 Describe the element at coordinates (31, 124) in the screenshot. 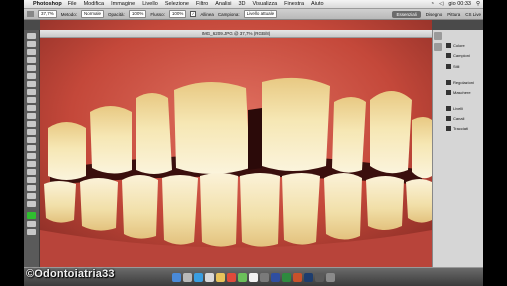

I see `gradient-tool-icon` at that location.